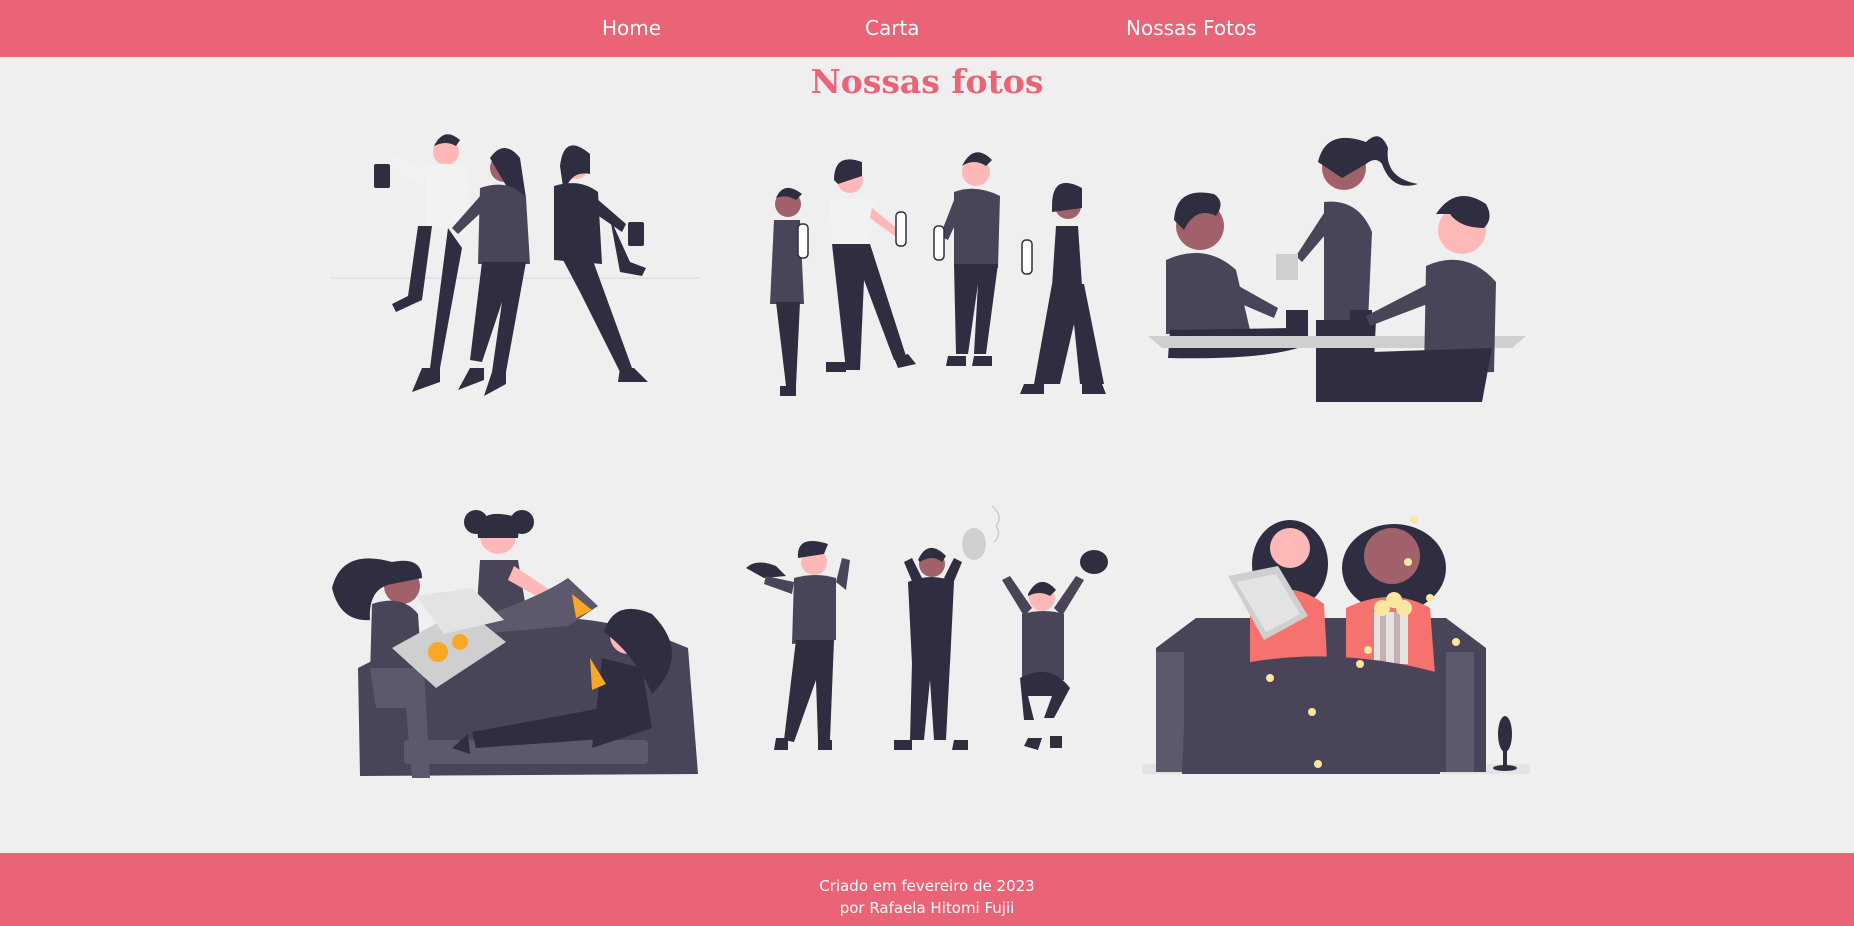  I want to click on footer-created-text: Criado em fevereiro de 2023, so click(927, 886).